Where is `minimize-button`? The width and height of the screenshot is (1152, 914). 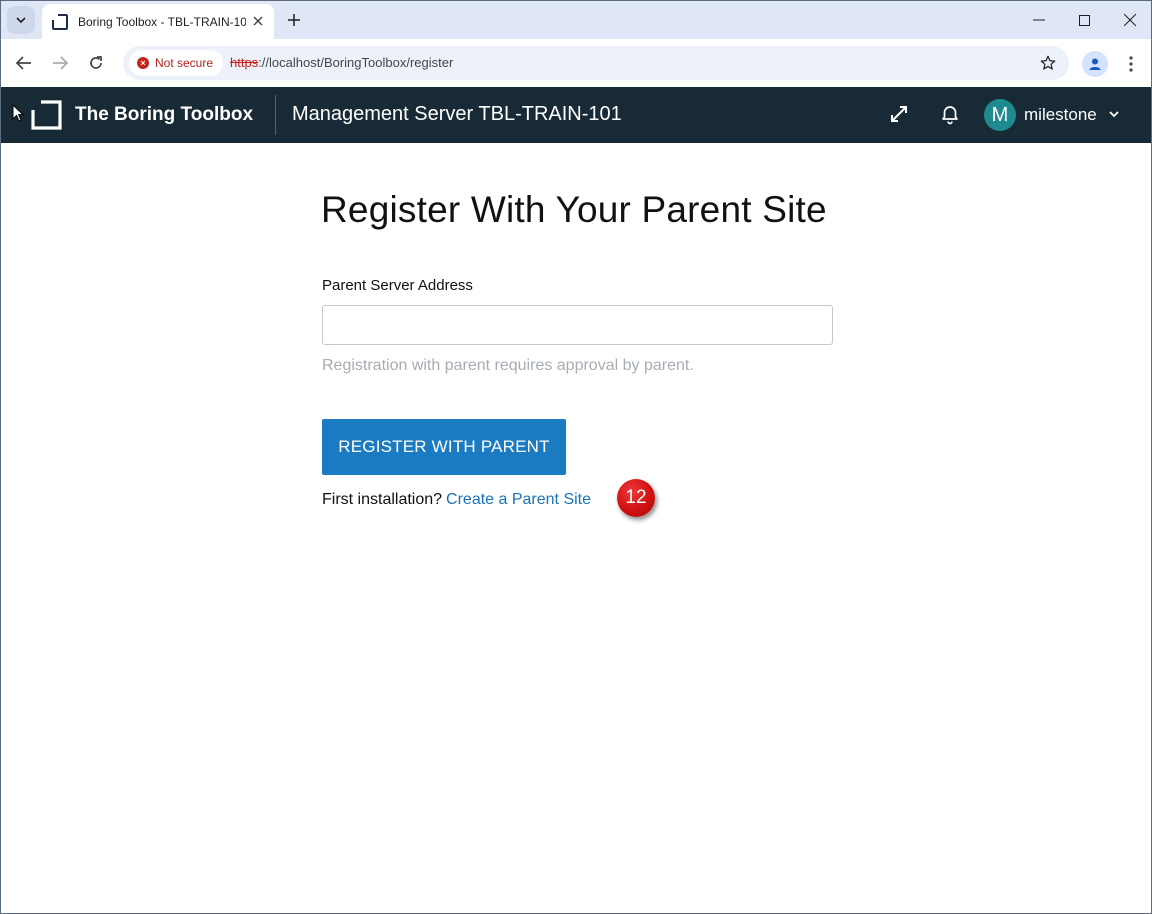
minimize-button is located at coordinates (1039, 20).